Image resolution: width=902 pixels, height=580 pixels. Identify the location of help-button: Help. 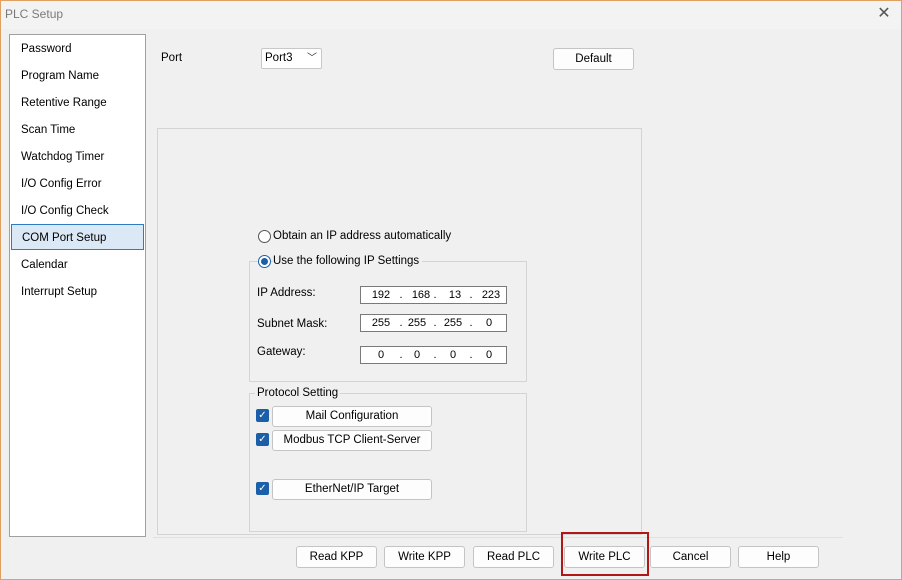
(778, 557).